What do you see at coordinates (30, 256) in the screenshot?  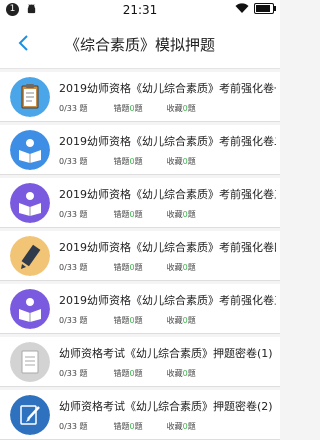 I see `pencil-icon` at bounding box center [30, 256].